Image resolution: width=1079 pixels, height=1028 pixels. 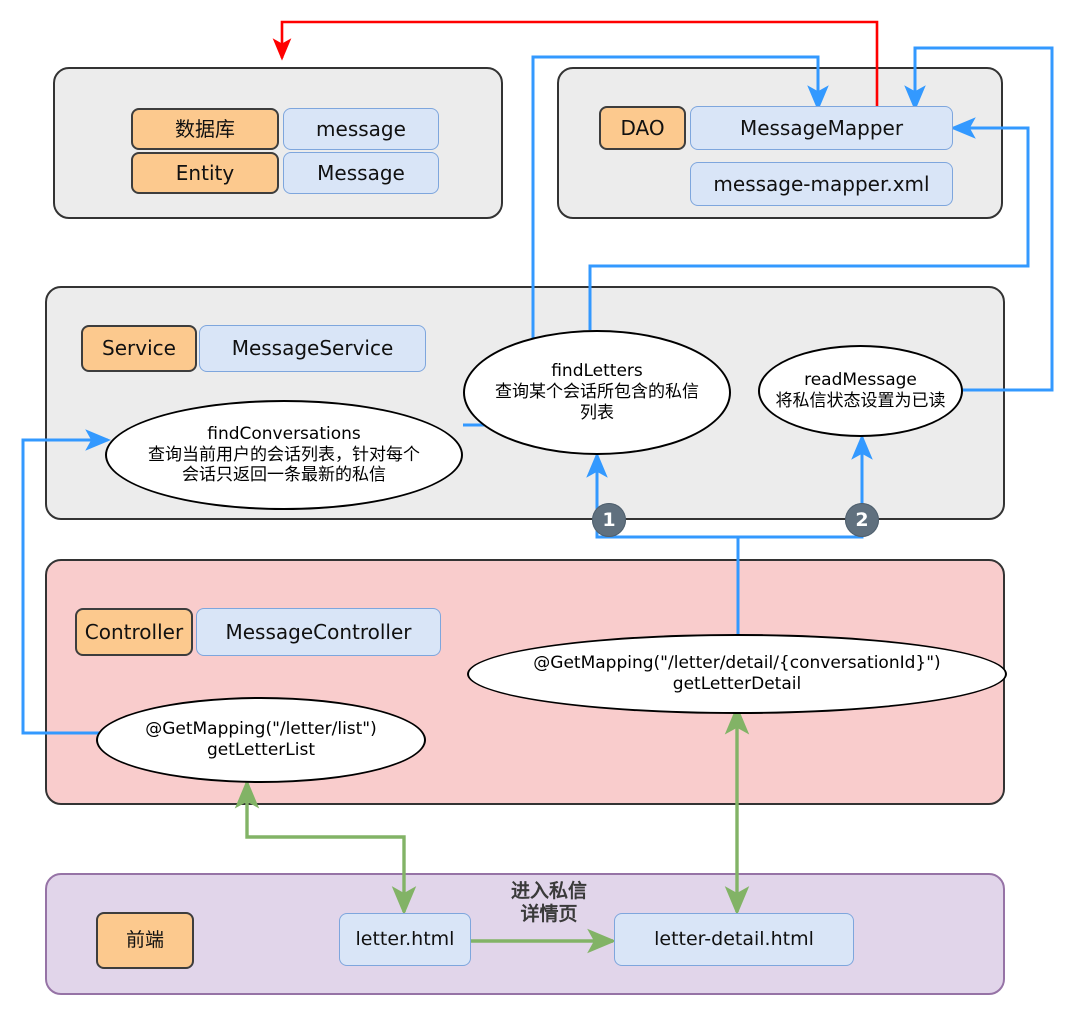 I want to click on method-desc-read-message-line1: 将私信状态设置为已读, so click(x=860, y=401).